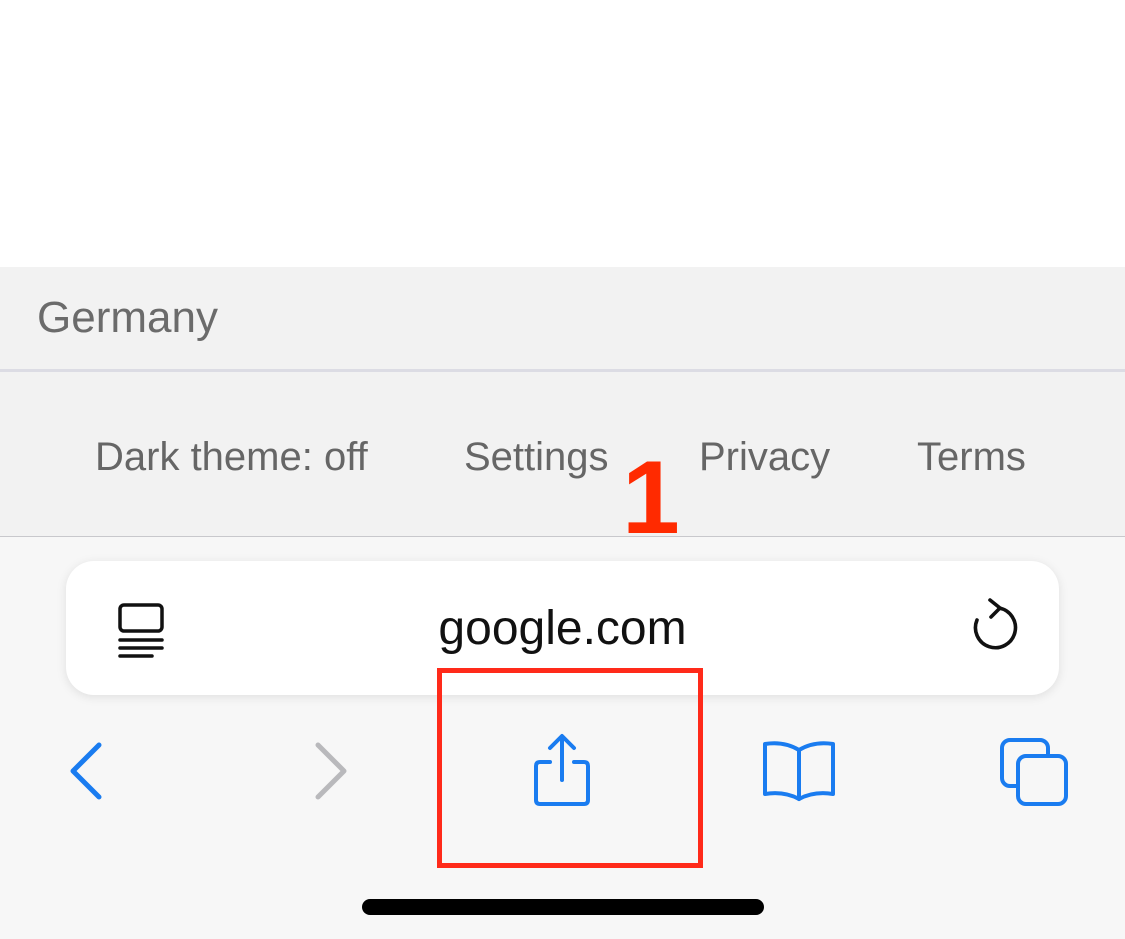  What do you see at coordinates (562, 629) in the screenshot?
I see `url-text: google.com` at bounding box center [562, 629].